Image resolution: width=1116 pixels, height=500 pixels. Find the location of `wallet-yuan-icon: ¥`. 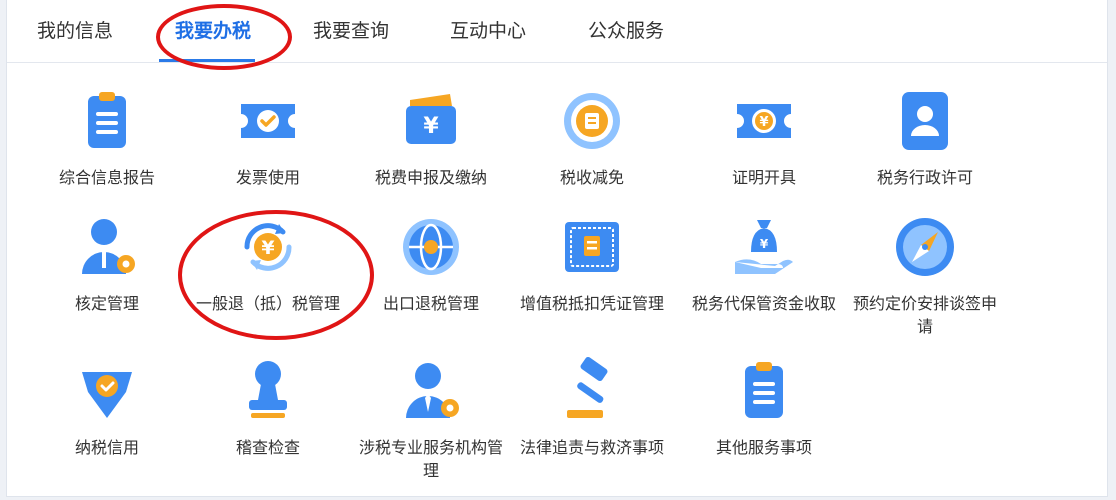

wallet-yuan-icon: ¥ is located at coordinates (431, 121).